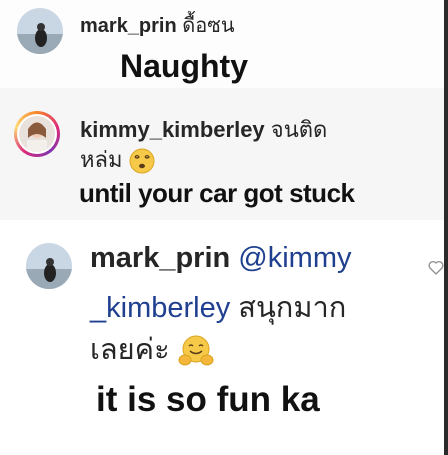 Image resolution: width=448 pixels, height=455 pixels. What do you see at coordinates (208, 399) in the screenshot?
I see `translation-caption: it is so fun ka` at bounding box center [208, 399].